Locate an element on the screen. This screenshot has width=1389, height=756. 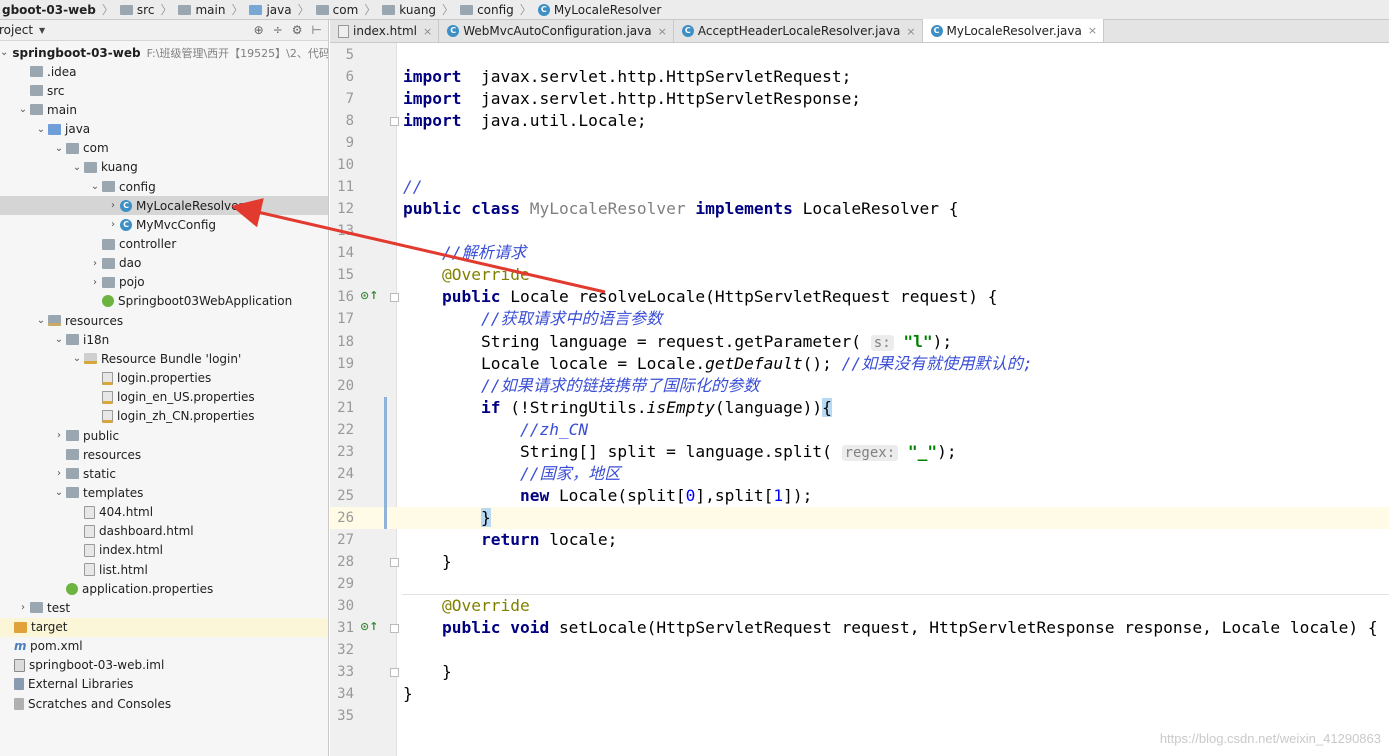
code-line: 11 // is located at coordinates (859, 187).